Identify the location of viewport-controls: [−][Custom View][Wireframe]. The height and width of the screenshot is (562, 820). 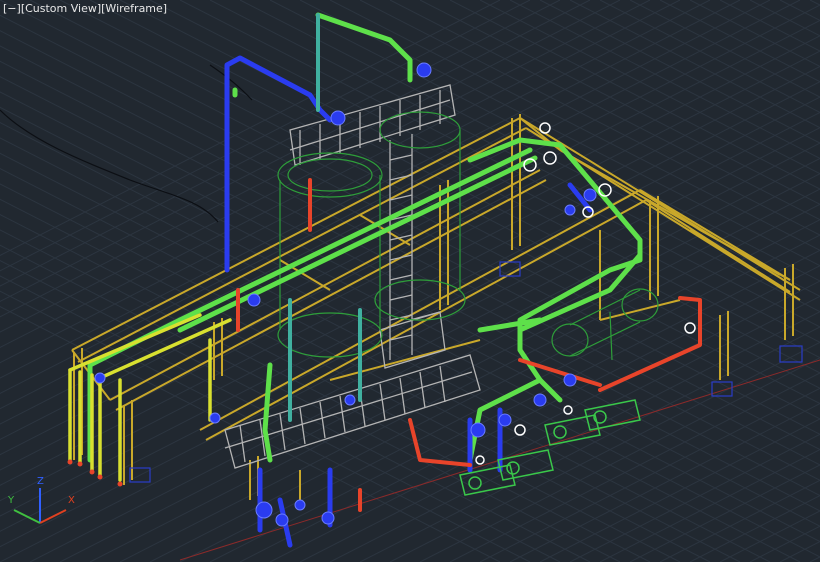
(85, 8).